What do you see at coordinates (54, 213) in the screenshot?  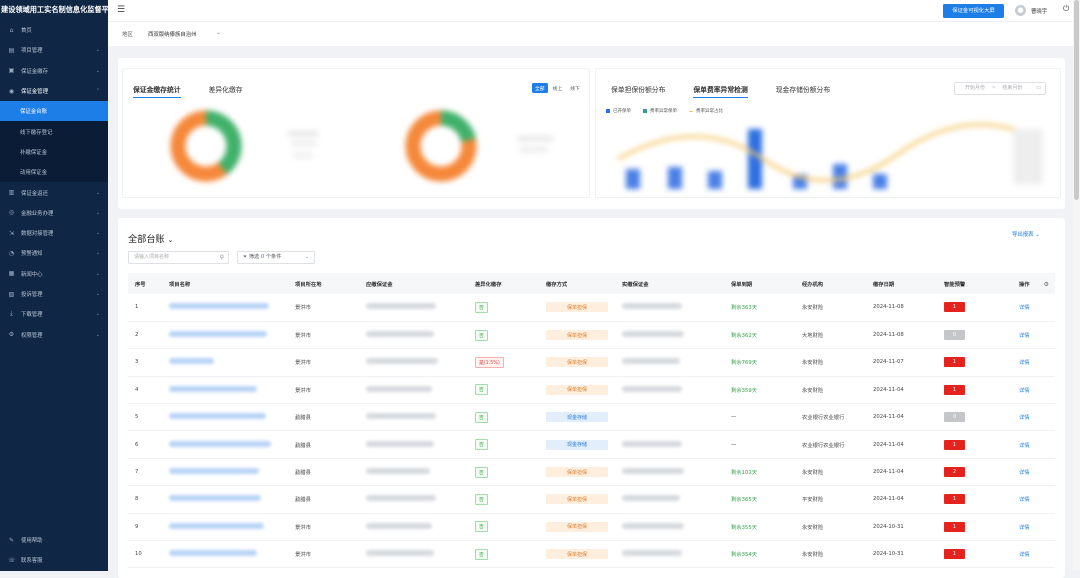 I see `sidebar-item-after-1: ◎ 金融业务办理 ⌄` at bounding box center [54, 213].